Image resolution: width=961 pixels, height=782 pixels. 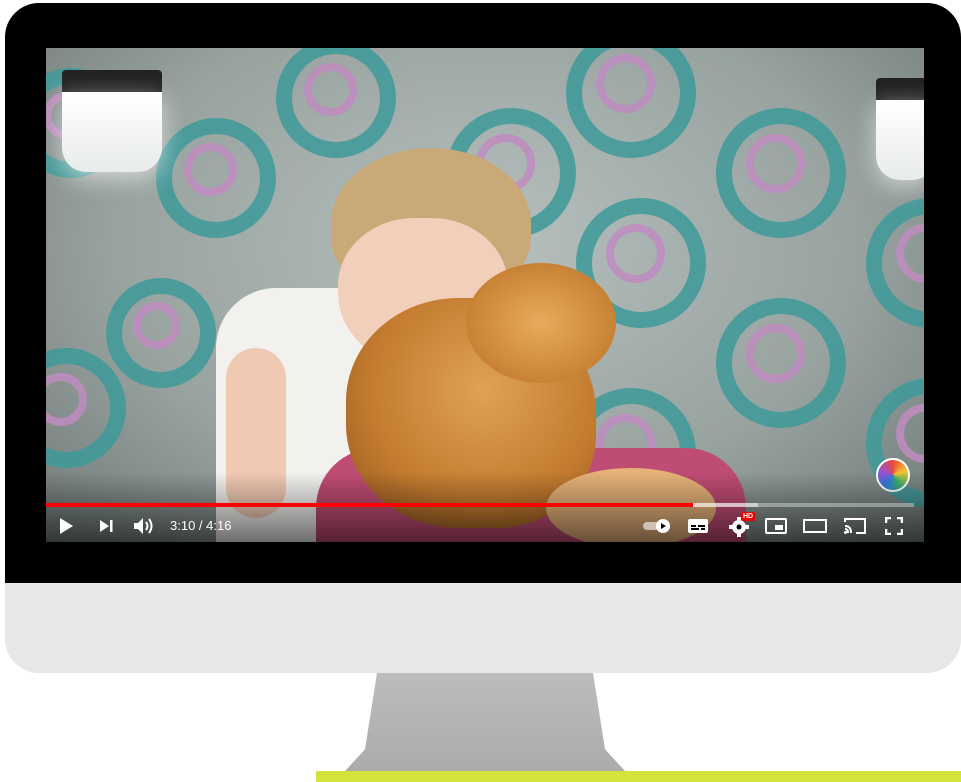 I want to click on fullscreen-icon, so click(x=894, y=526).